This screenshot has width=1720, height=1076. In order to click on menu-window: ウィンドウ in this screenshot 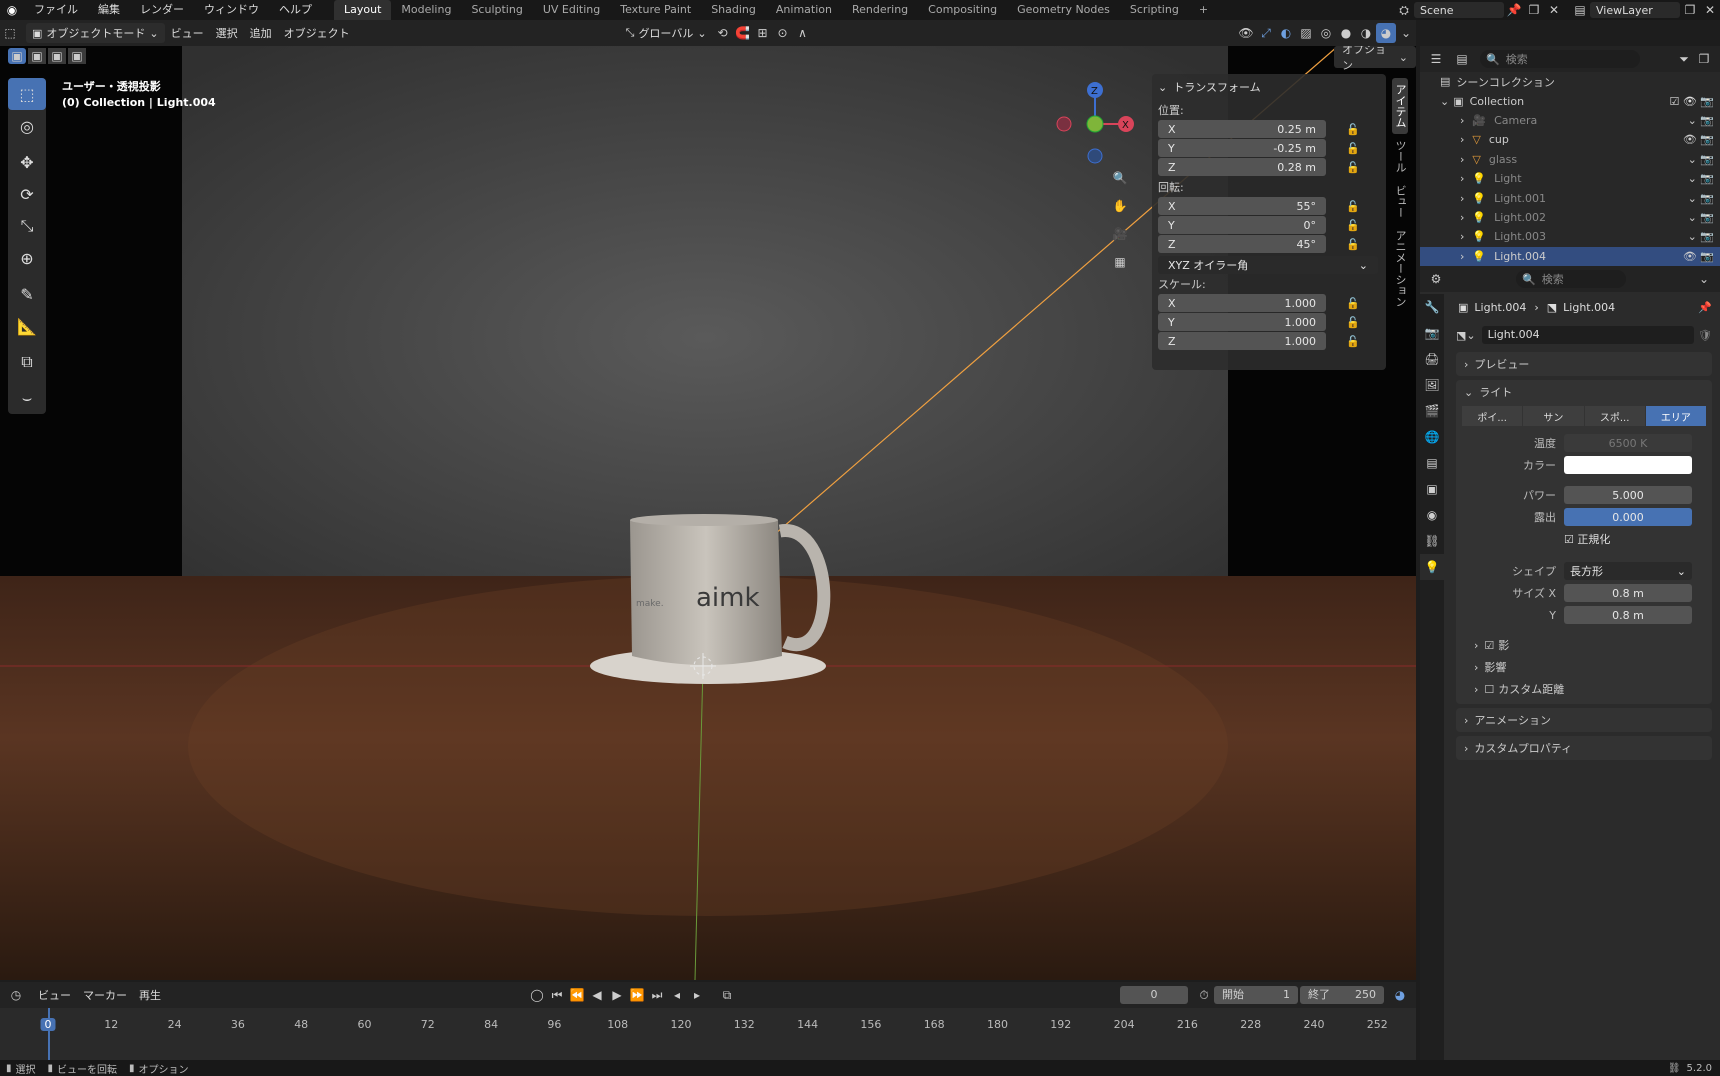, I will do `click(231, 10)`.